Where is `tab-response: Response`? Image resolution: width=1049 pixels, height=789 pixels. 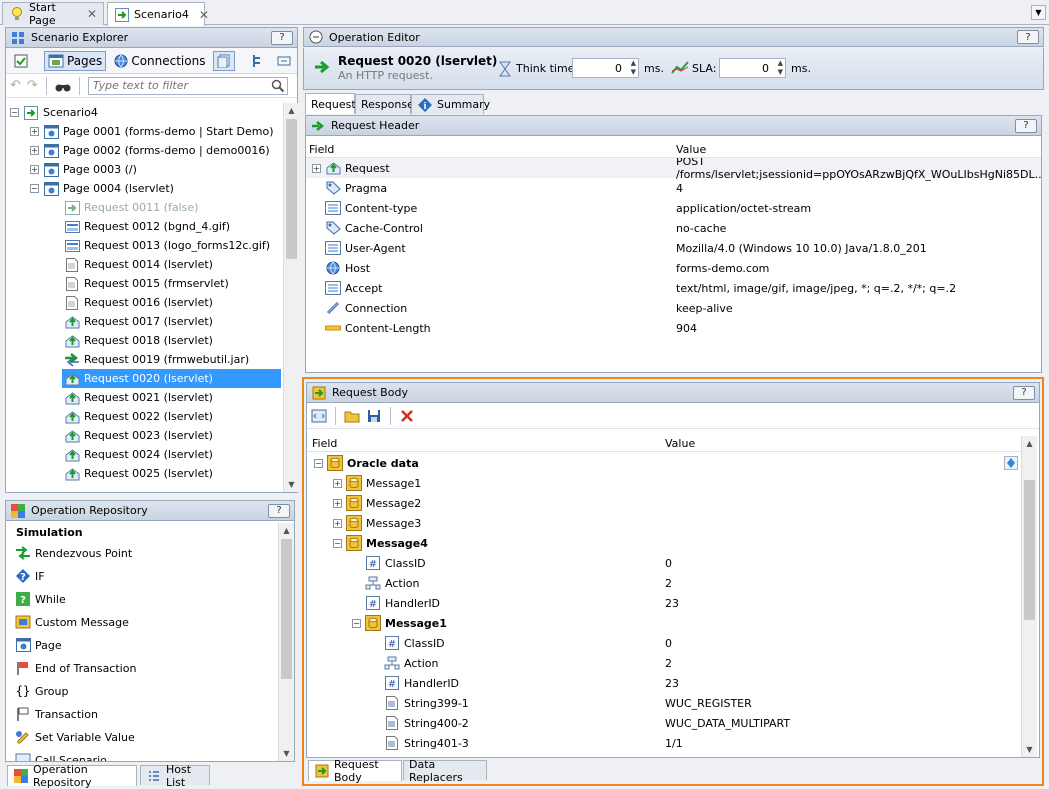
tab-response: Response is located at coordinates (384, 104).